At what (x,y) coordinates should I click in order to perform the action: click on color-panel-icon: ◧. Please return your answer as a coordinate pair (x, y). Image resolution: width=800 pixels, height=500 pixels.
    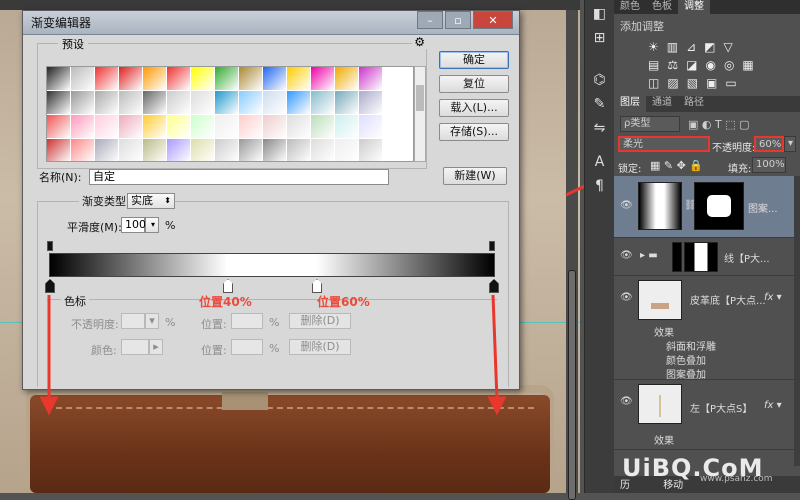
    Looking at the image, I should click on (600, 15).